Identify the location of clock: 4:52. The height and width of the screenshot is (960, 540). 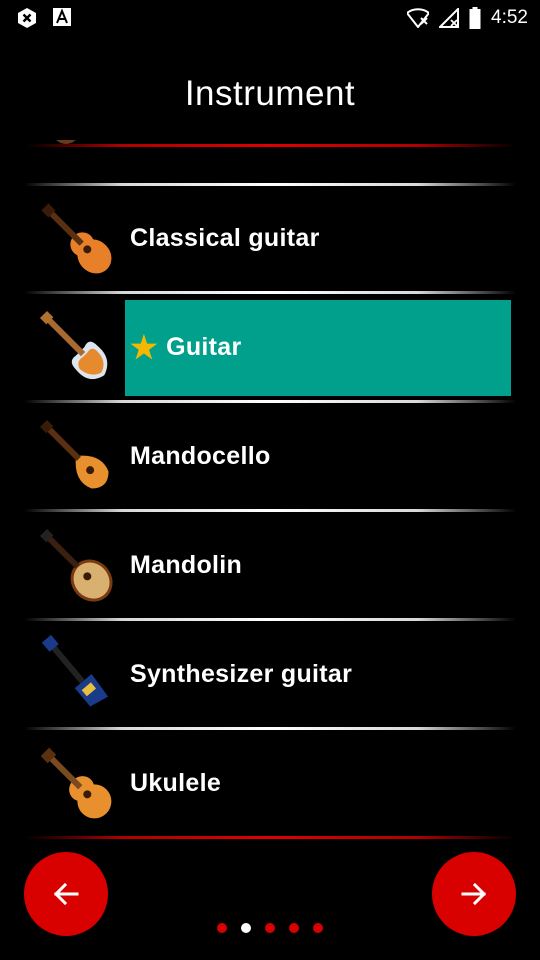
(509, 17).